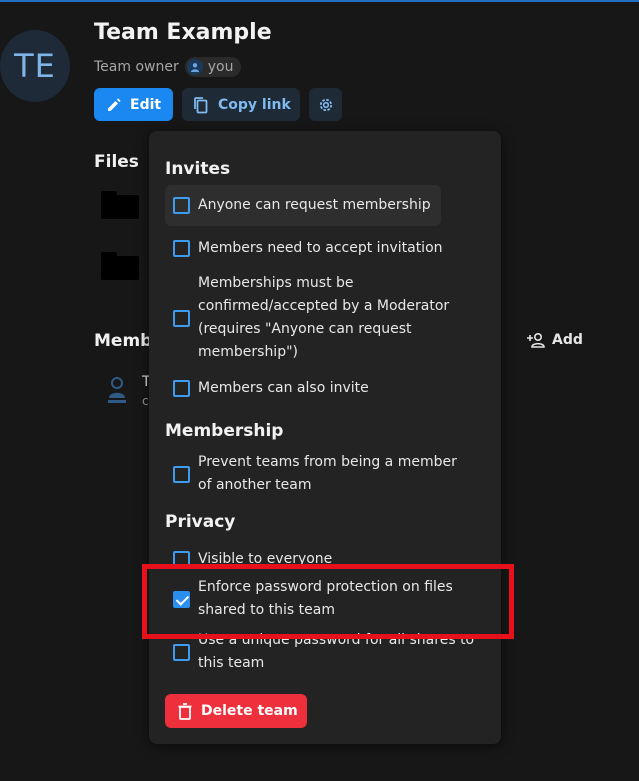 This screenshot has width=639, height=781. What do you see at coordinates (536, 340) in the screenshot?
I see `add-user-icon` at bounding box center [536, 340].